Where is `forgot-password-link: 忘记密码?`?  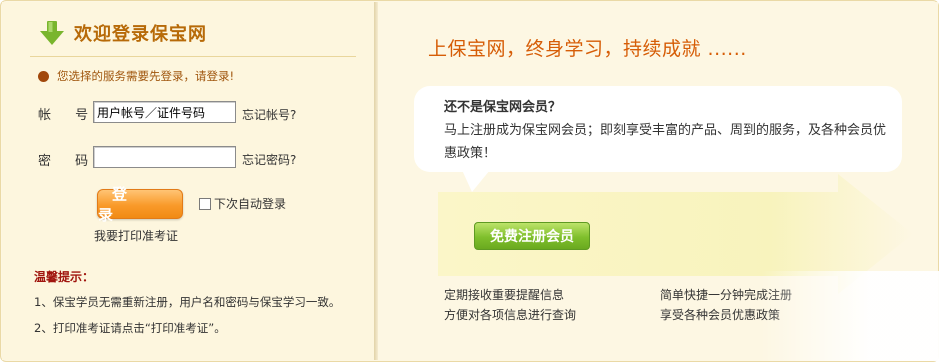
forgot-password-link: 忘记密码? is located at coordinates (269, 159).